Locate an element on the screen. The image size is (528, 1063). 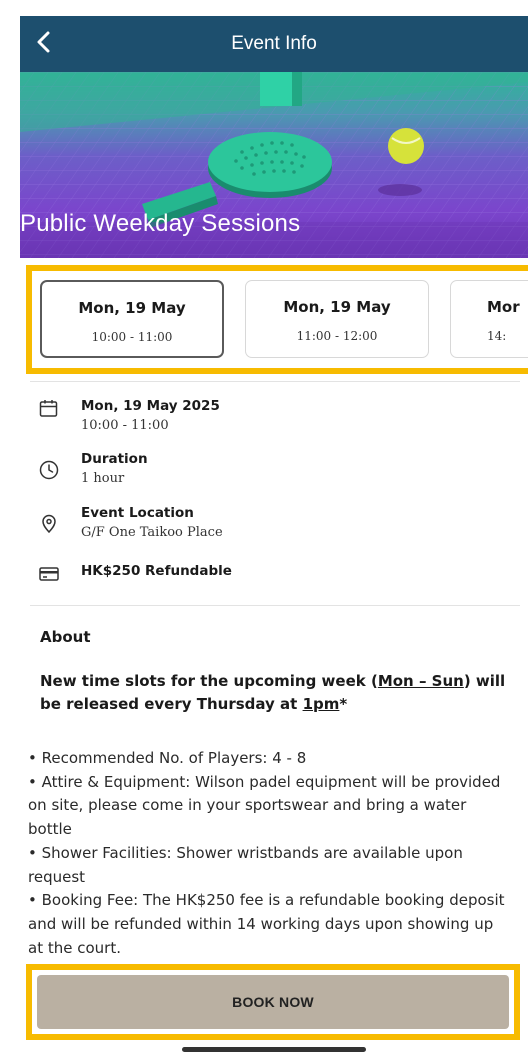
slot-time: 14: is located at coordinates (497, 336).